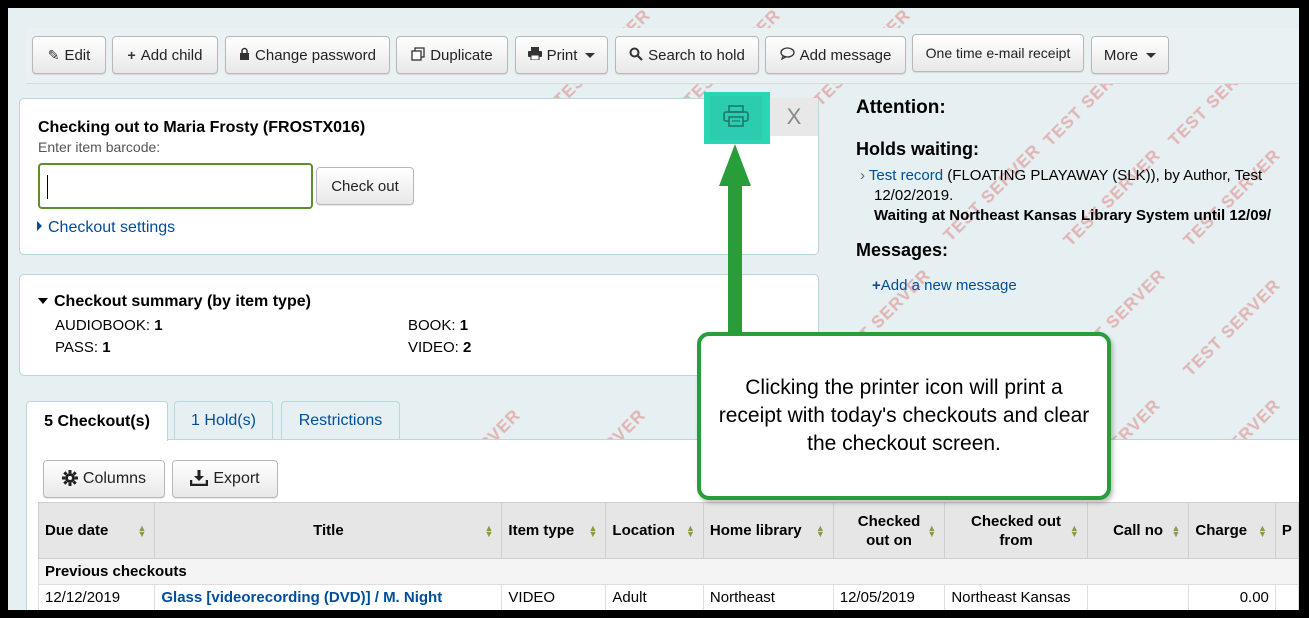 This screenshot has width=1309, height=618. What do you see at coordinates (1286, 530) in the screenshot?
I see `column-header-price: P` at bounding box center [1286, 530].